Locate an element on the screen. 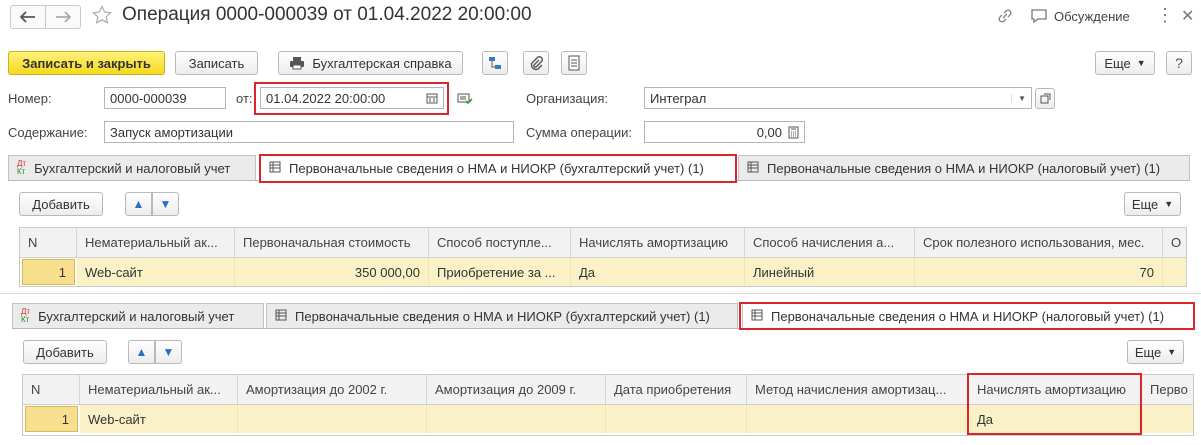 This screenshot has height=445, width=1201. report-icon is located at coordinates (574, 63).